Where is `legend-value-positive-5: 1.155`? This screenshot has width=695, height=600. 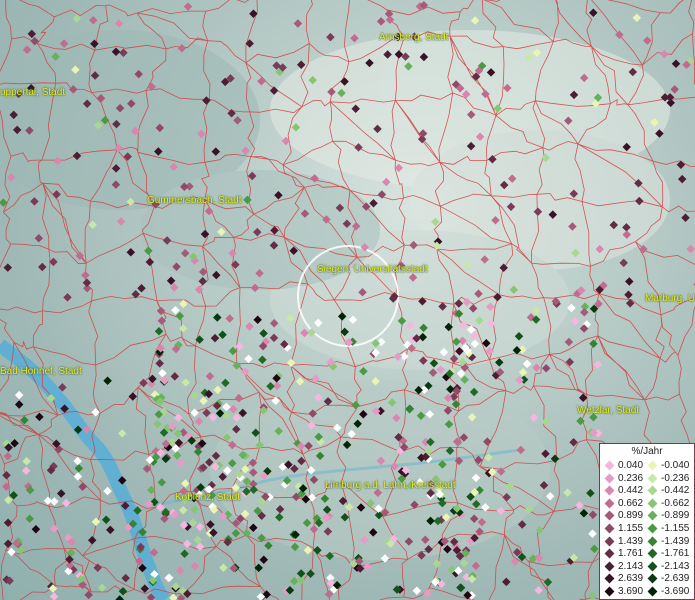 legend-value-positive-5: 1.155 is located at coordinates (631, 528).